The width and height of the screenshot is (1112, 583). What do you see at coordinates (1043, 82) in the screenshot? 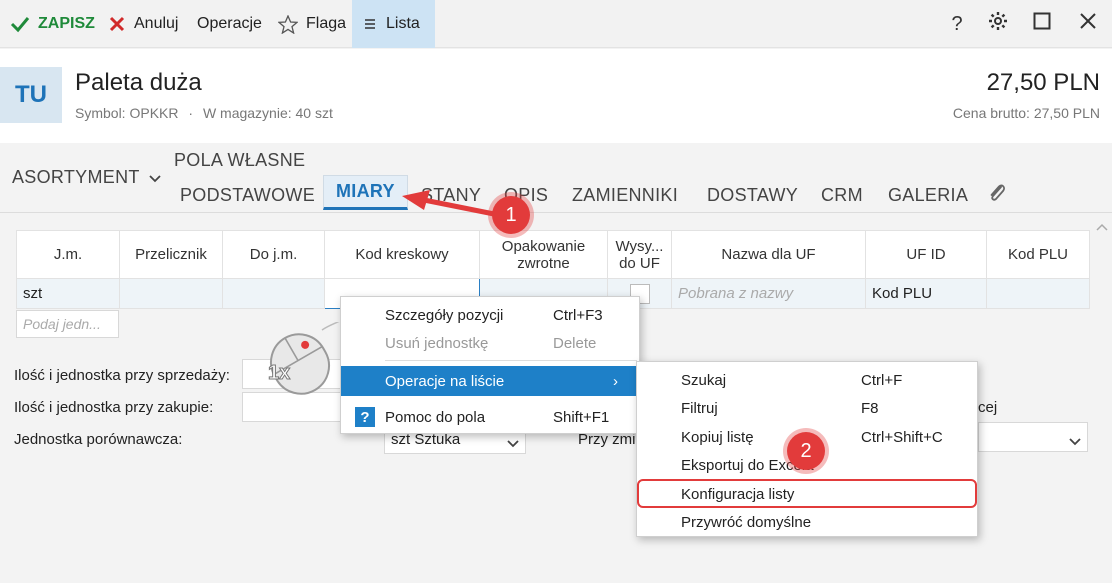
I see `net-price: 27,50 PLN` at bounding box center [1043, 82].